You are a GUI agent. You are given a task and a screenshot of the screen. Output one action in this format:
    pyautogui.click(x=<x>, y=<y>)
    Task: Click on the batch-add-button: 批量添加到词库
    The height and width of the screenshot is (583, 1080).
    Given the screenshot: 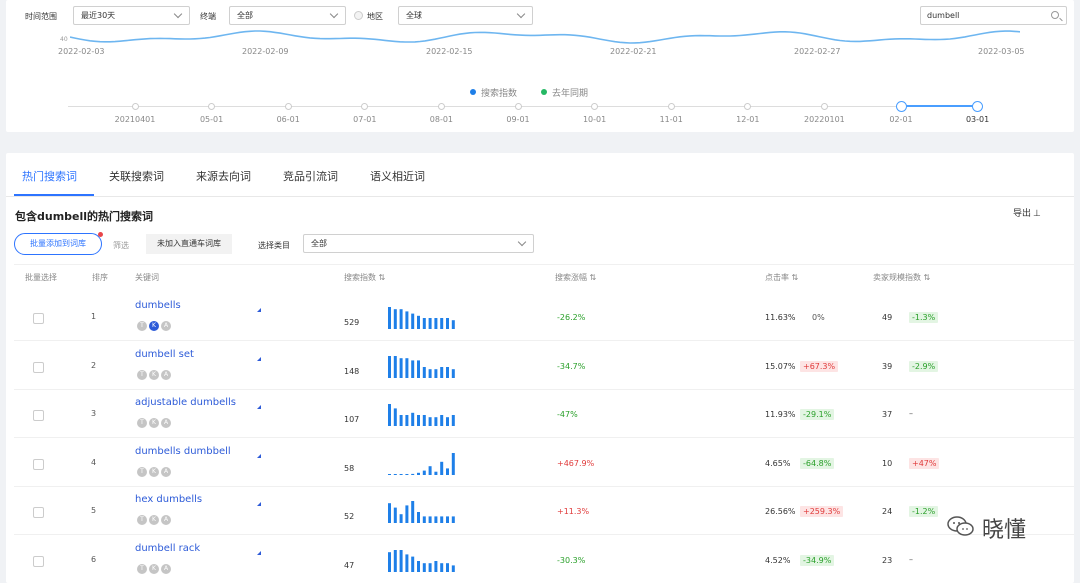 What is the action you would take?
    pyautogui.click(x=58, y=244)
    